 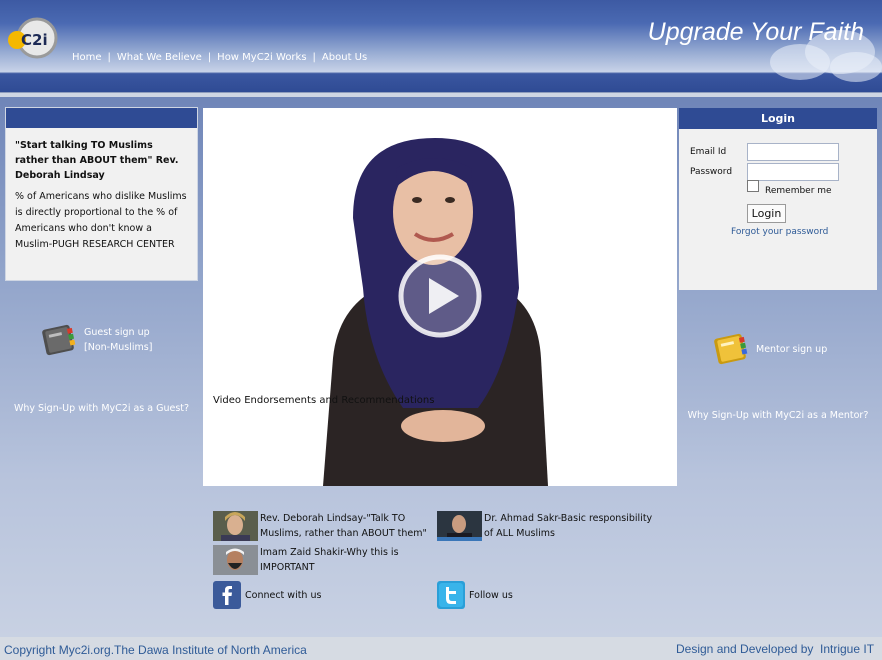 What do you see at coordinates (159, 57) in the screenshot?
I see `nav-what-we-believe: What We Believe` at bounding box center [159, 57].